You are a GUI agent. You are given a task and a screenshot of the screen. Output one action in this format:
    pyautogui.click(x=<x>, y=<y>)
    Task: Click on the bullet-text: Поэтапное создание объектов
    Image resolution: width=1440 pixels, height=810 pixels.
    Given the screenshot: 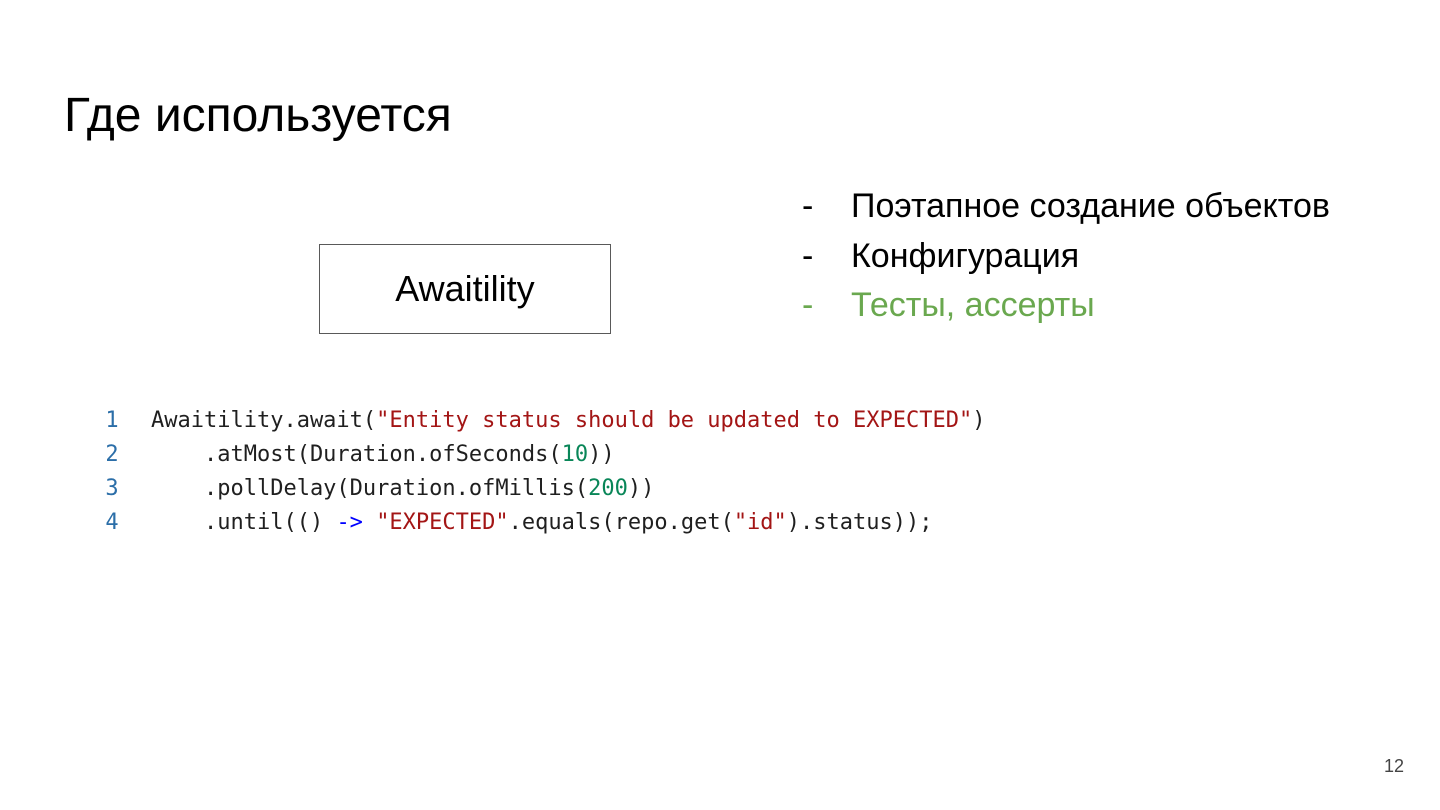 What is the action you would take?
    pyautogui.click(x=1090, y=206)
    